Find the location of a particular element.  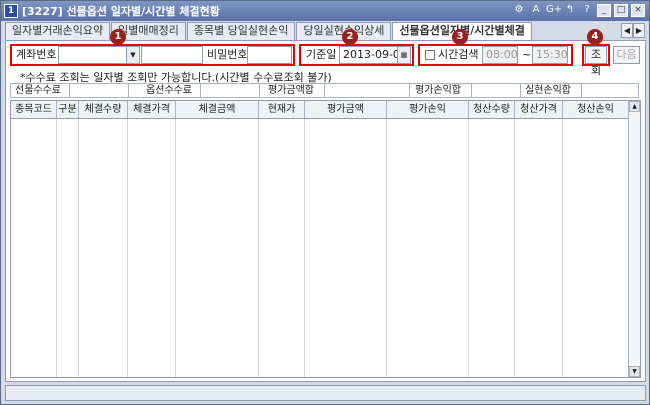

title-tools: ⚙ A G+ ↰ ? _ □ × is located at coordinates (578, 10).